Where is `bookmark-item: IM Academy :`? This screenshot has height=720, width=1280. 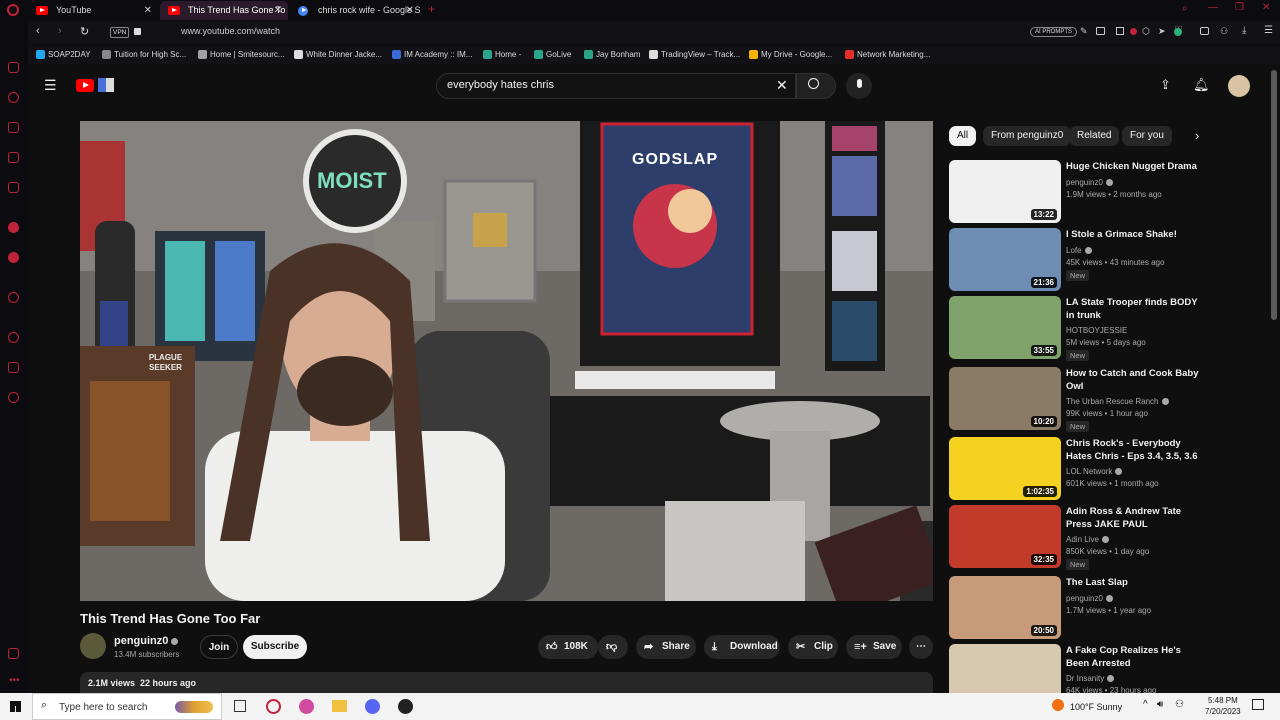 bookmark-item: IM Academy : is located at coordinates (432, 54).